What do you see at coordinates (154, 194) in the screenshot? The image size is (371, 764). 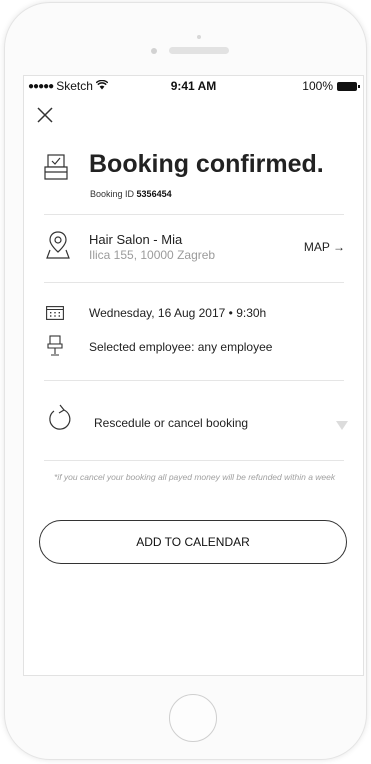 I see `booking-id-value: 5356454` at bounding box center [154, 194].